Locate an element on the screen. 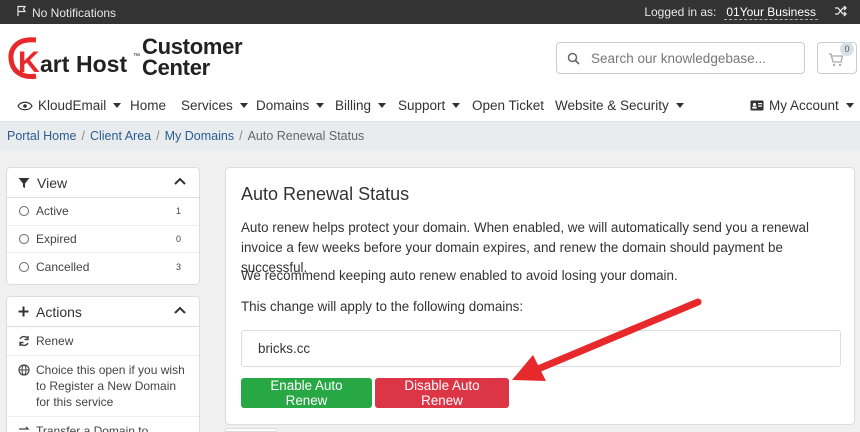 Image resolution: width=860 pixels, height=432 pixels. breadcrumb-client-area: Client Area is located at coordinates (120, 136).